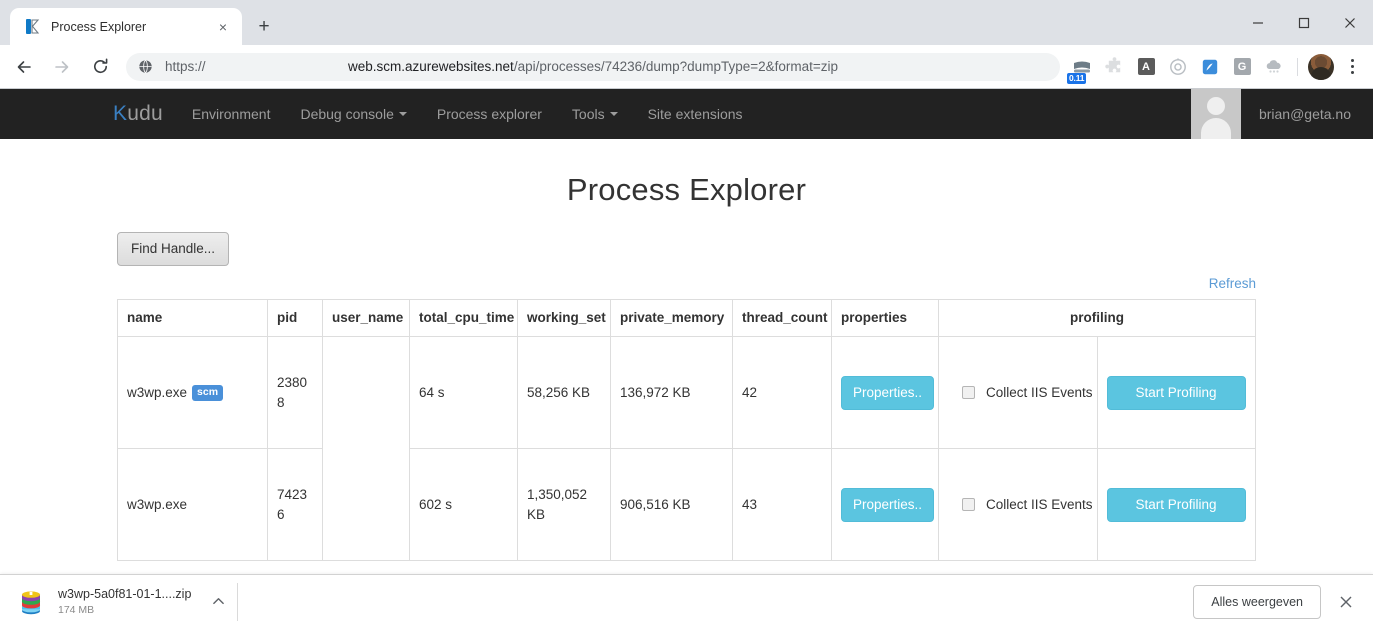  What do you see at coordinates (366, 318) in the screenshot?
I see `col-header-user-name: user_name` at bounding box center [366, 318].